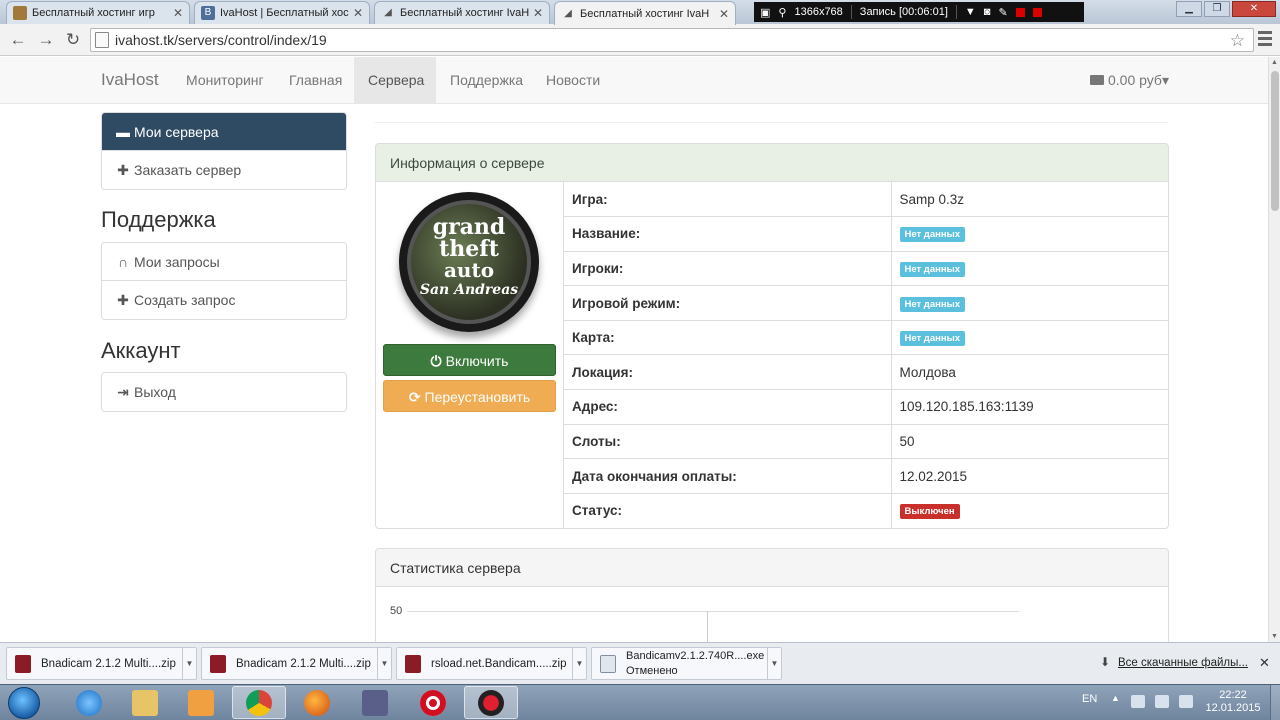 This screenshot has height=720, width=1280. I want to click on sidebar-item-create-request: ✚ Создать запрос, so click(224, 300).